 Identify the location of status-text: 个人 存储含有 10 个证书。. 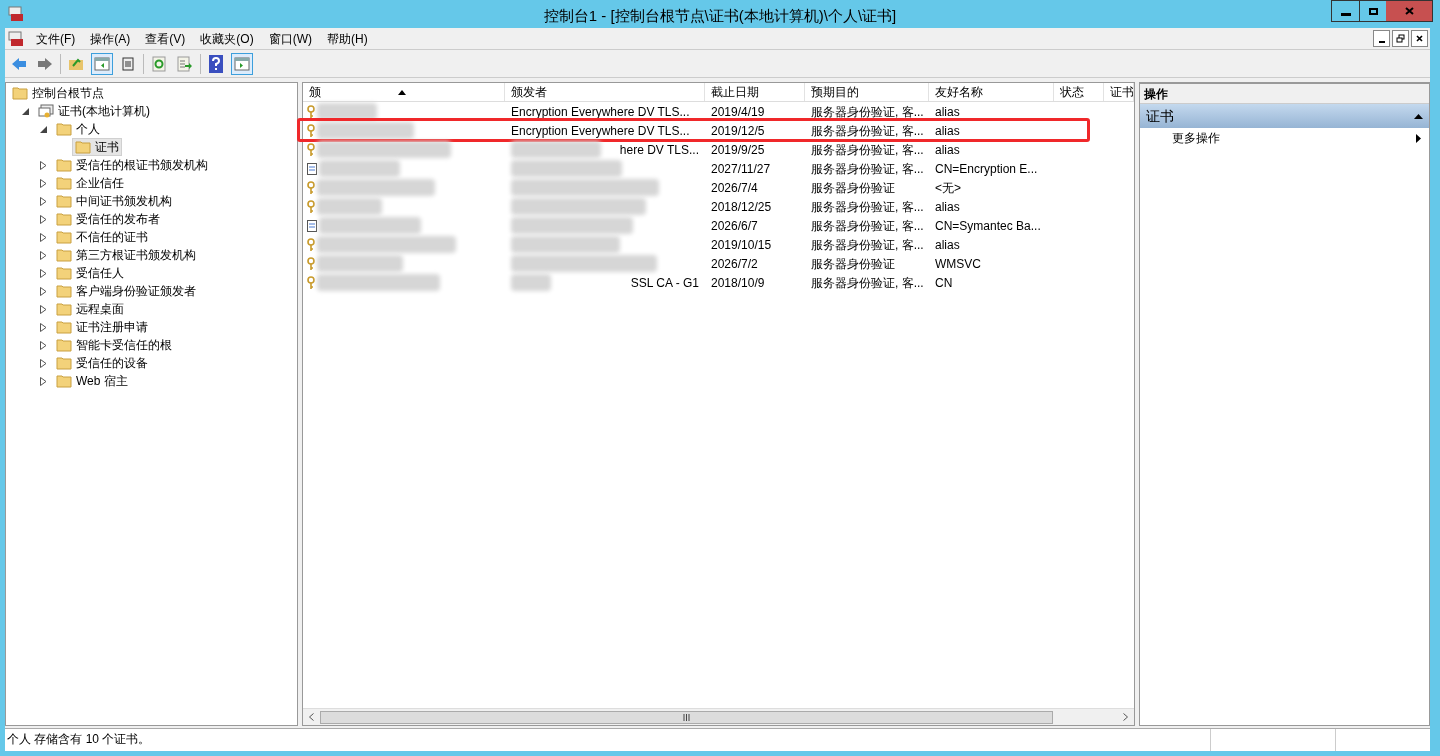
(79, 739).